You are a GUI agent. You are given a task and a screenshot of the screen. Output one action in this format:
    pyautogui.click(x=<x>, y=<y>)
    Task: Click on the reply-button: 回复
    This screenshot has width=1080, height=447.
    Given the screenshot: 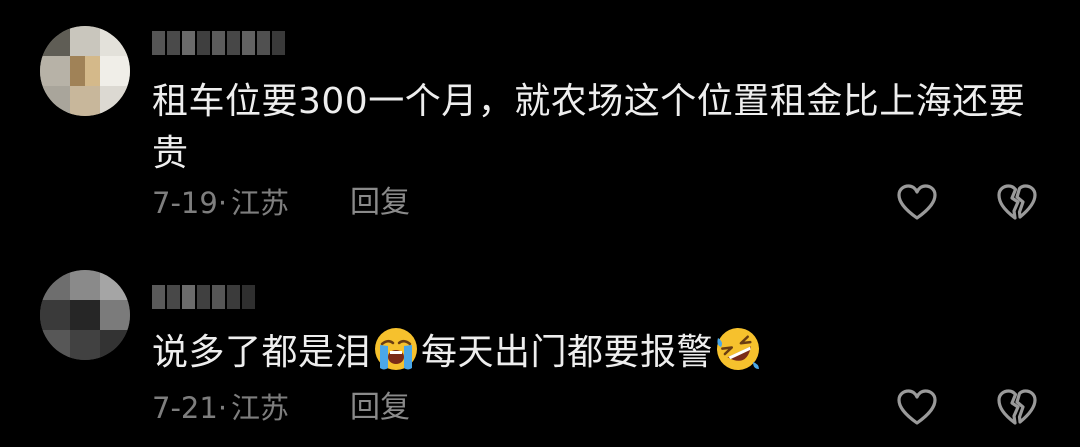 What is the action you would take?
    pyautogui.click(x=380, y=408)
    